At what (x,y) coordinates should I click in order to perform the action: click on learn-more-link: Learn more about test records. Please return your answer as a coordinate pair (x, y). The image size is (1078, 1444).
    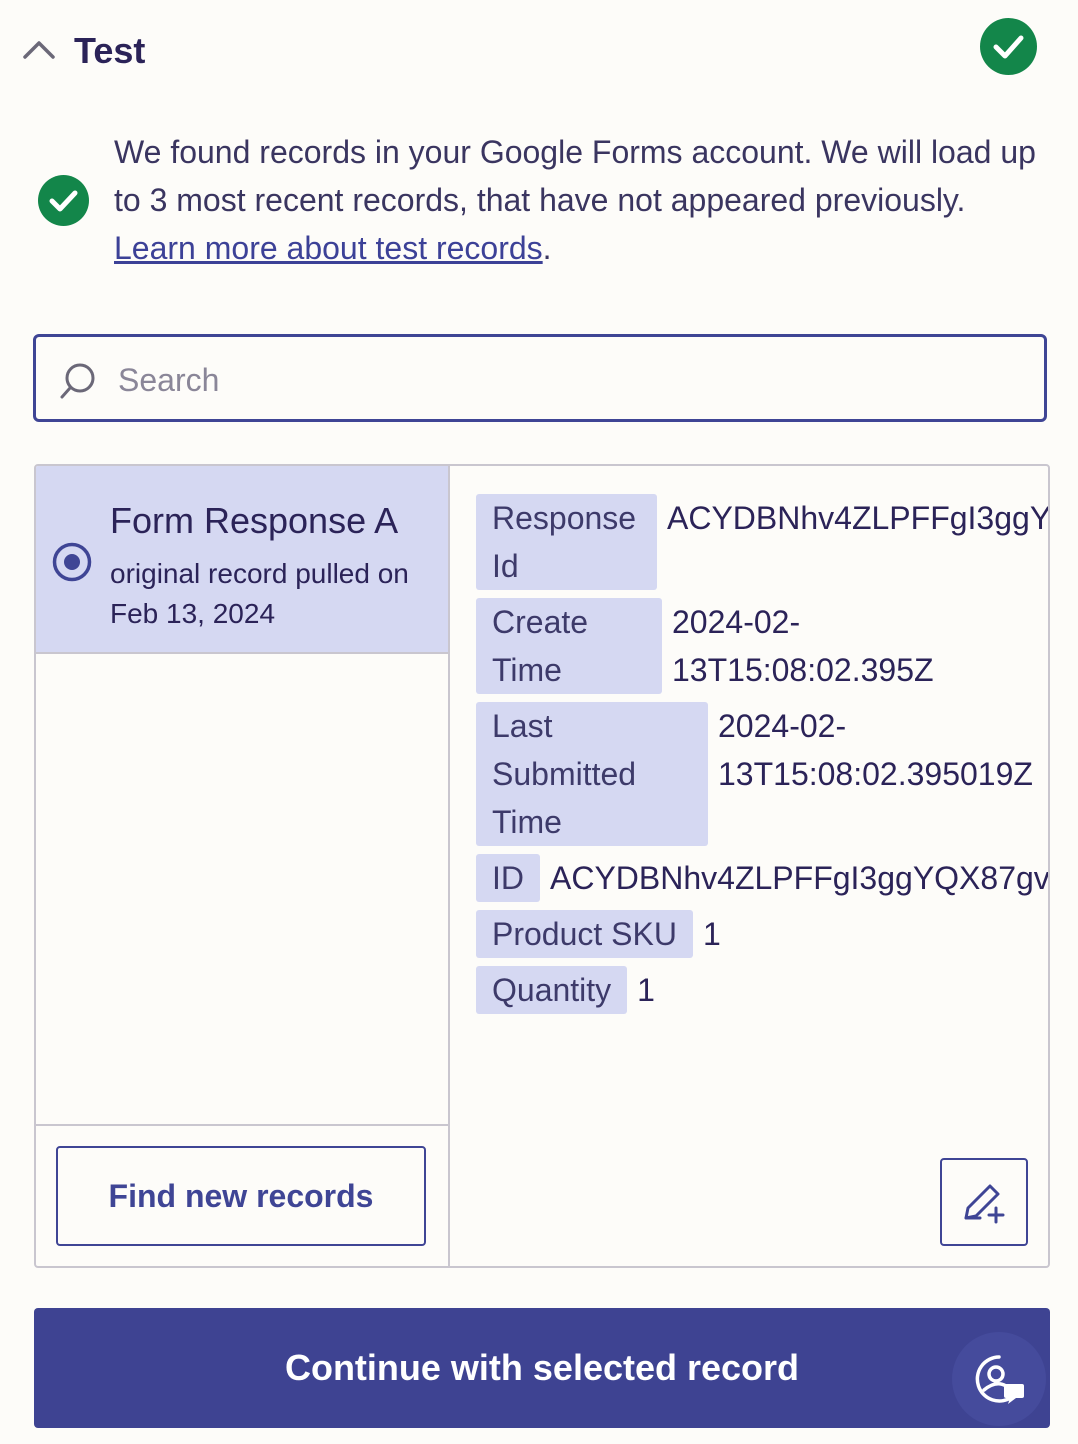
    Looking at the image, I should click on (328, 248).